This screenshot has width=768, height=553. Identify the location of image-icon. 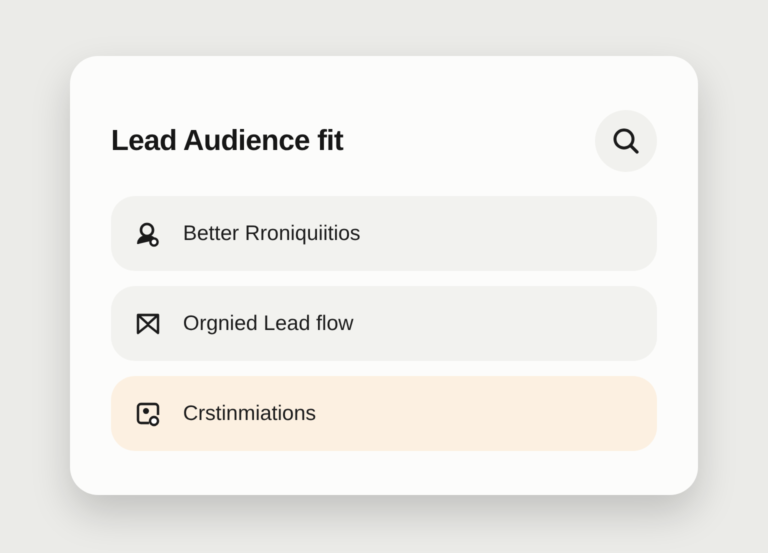
(148, 413).